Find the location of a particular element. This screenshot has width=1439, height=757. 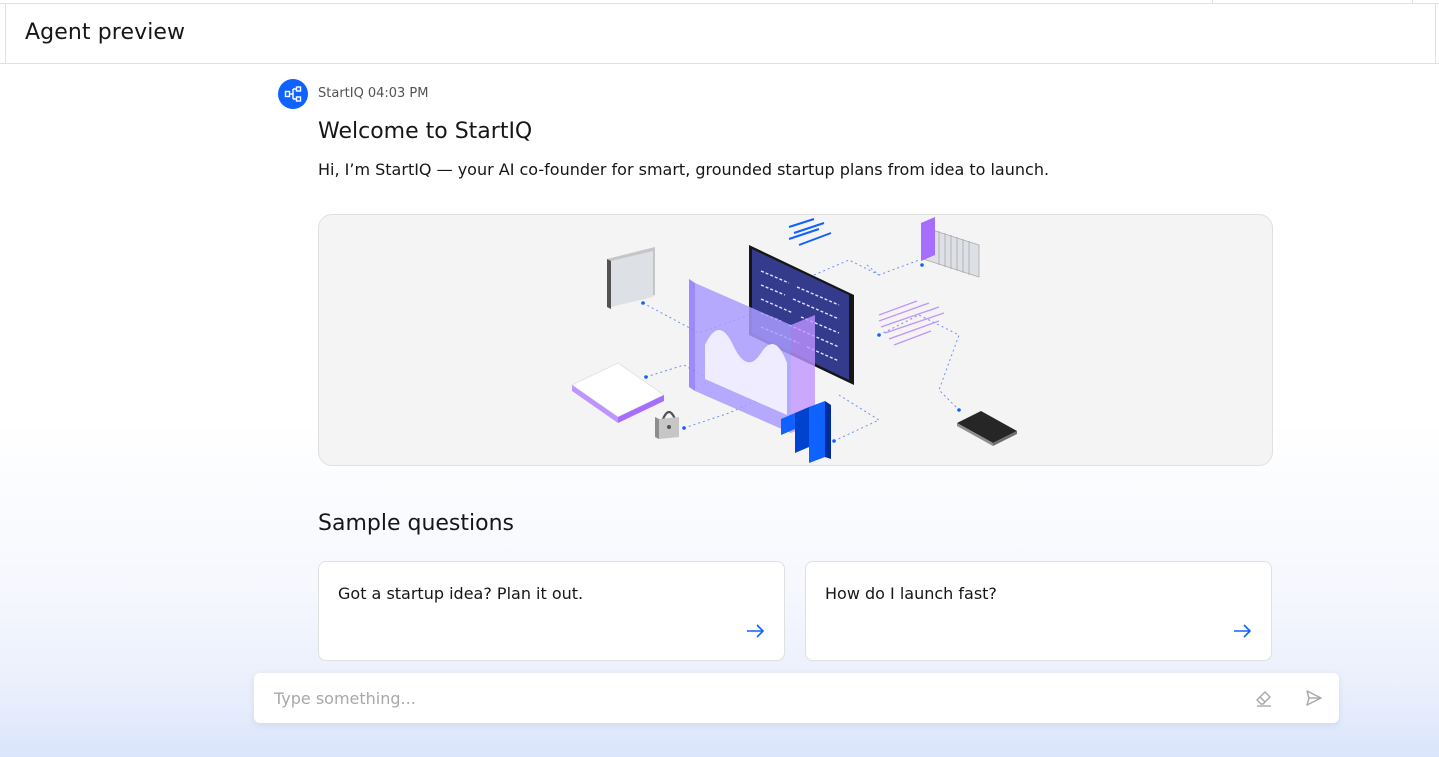

sample-question-label: Got a startup idea? Plan it out. is located at coordinates (461, 593).